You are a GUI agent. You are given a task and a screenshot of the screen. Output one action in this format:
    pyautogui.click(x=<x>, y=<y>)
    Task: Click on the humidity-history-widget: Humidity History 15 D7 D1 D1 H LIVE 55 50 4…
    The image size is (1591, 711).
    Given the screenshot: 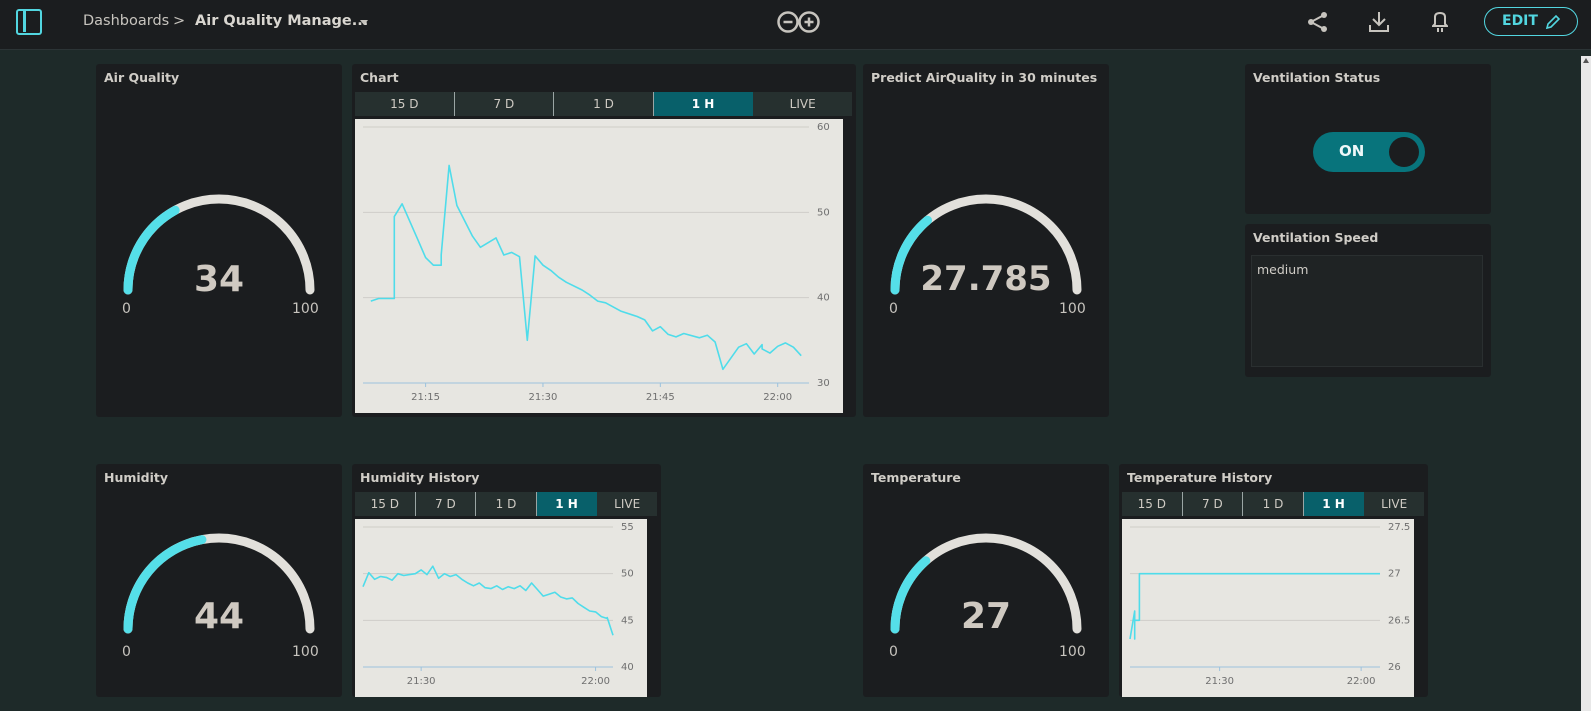 What is the action you would take?
    pyautogui.click(x=506, y=580)
    